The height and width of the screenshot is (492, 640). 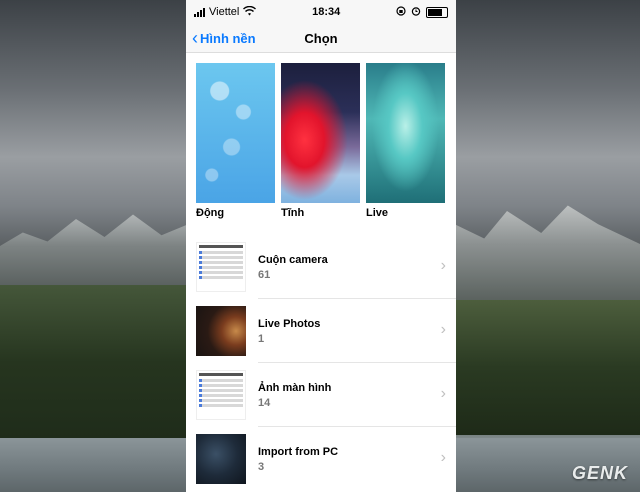 What do you see at coordinates (436, 12) in the screenshot?
I see `battery-icon` at bounding box center [436, 12].